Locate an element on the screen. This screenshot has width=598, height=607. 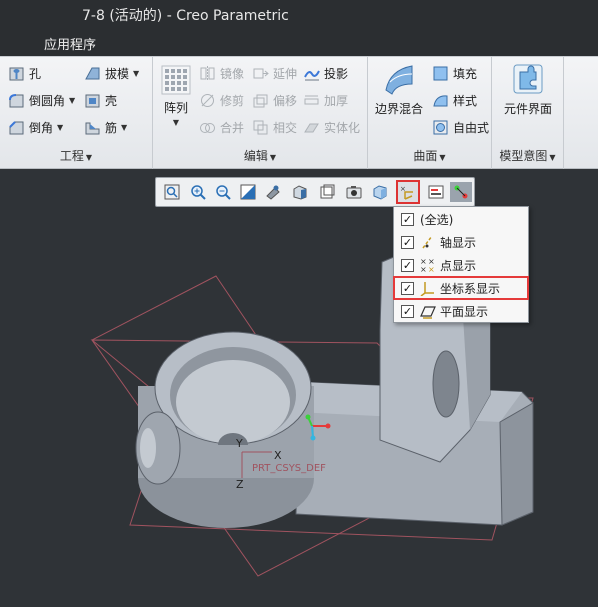
view-manager-button is located at coordinates (354, 192).